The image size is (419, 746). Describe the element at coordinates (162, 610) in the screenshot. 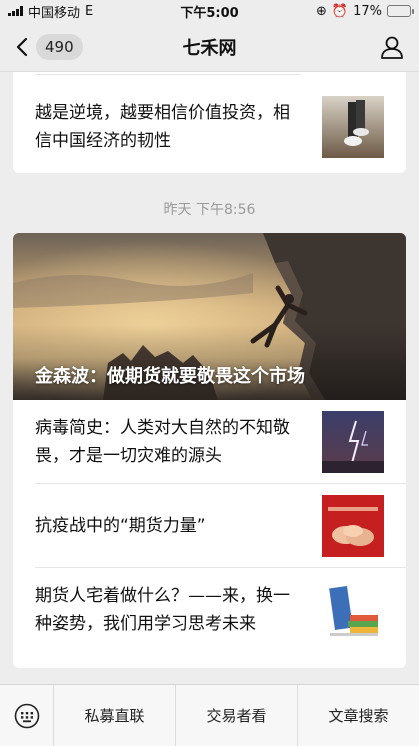

I see `article-title: 期货人宅着做什么？——来，换一种姿势，我们用学习思考未来` at that location.